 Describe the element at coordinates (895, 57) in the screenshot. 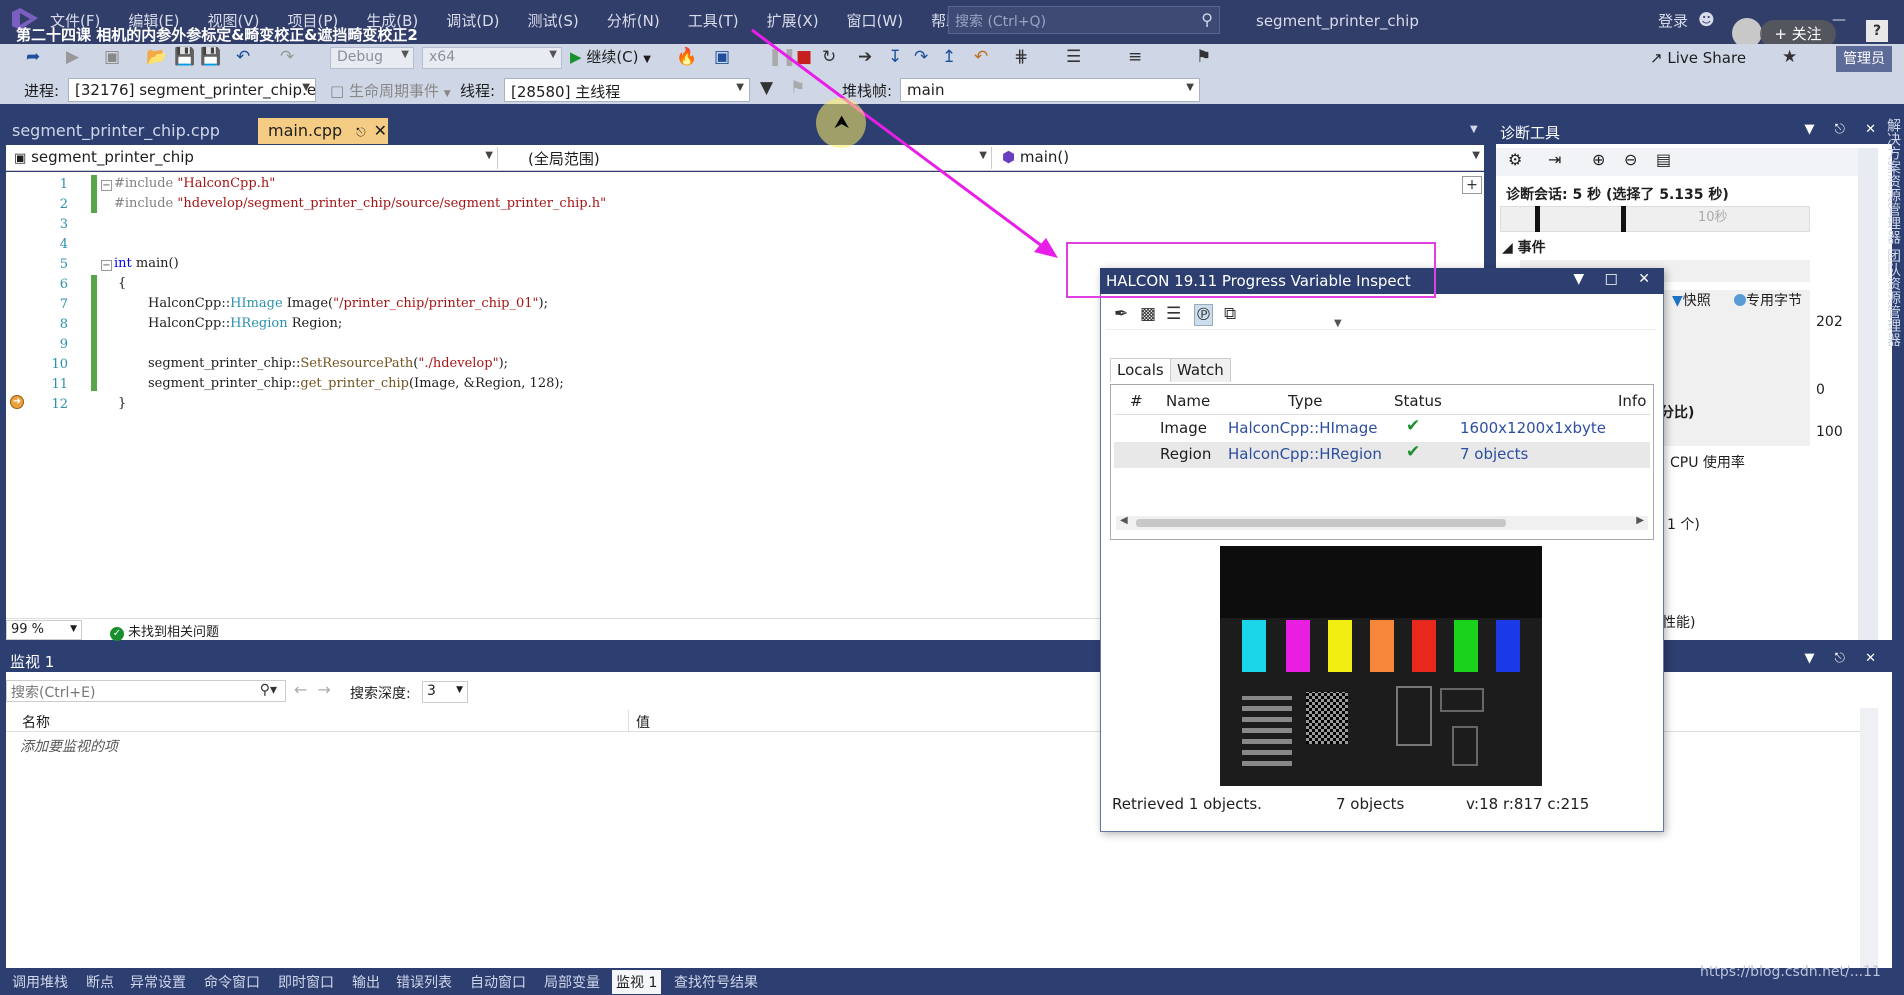

I see `step-into-icon: ↧` at that location.